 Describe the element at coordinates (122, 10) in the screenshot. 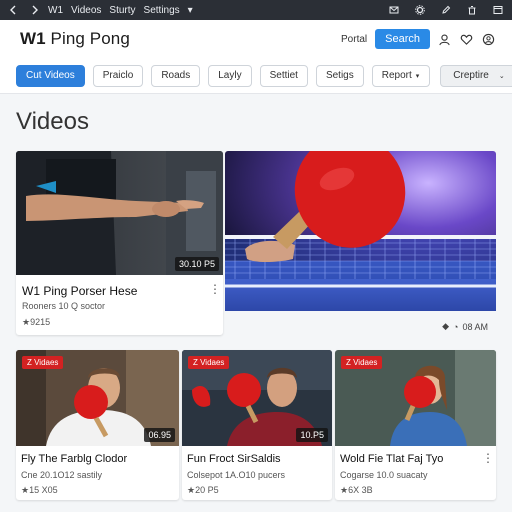

I see `topnav-item-2: Sturty` at that location.